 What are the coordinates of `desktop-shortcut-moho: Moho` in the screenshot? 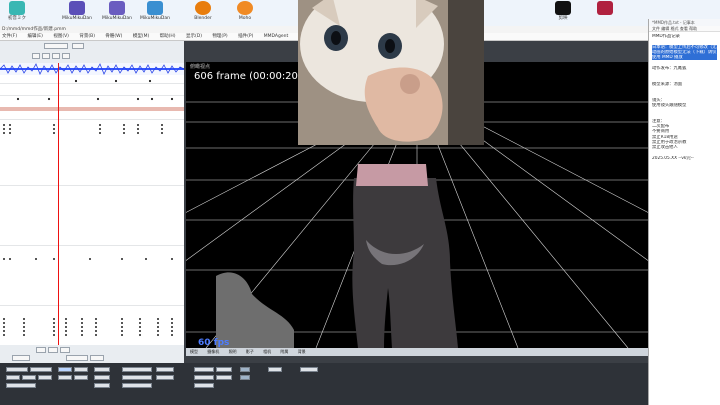 It's located at (245, 13).